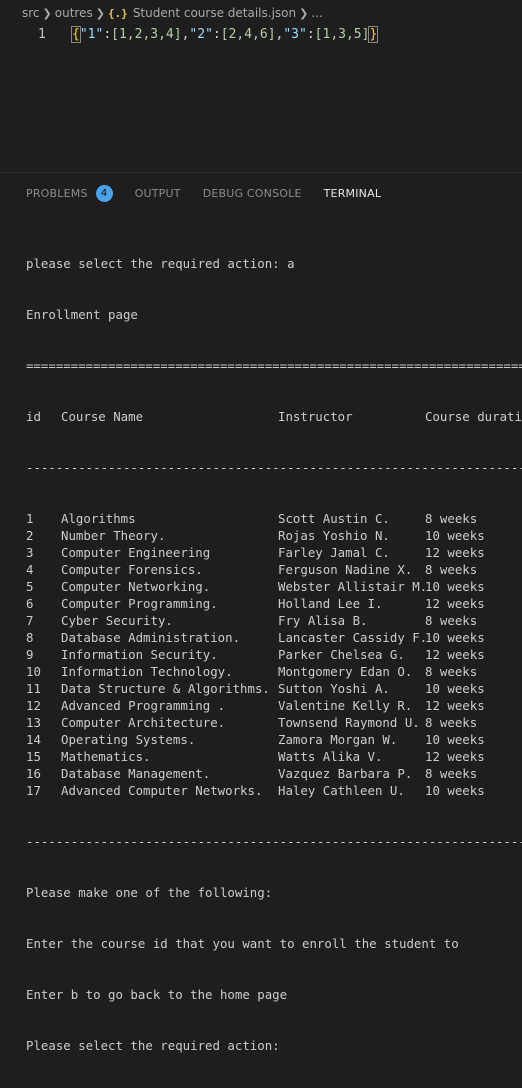  I want to click on json-key-2: "2", so click(201, 34).